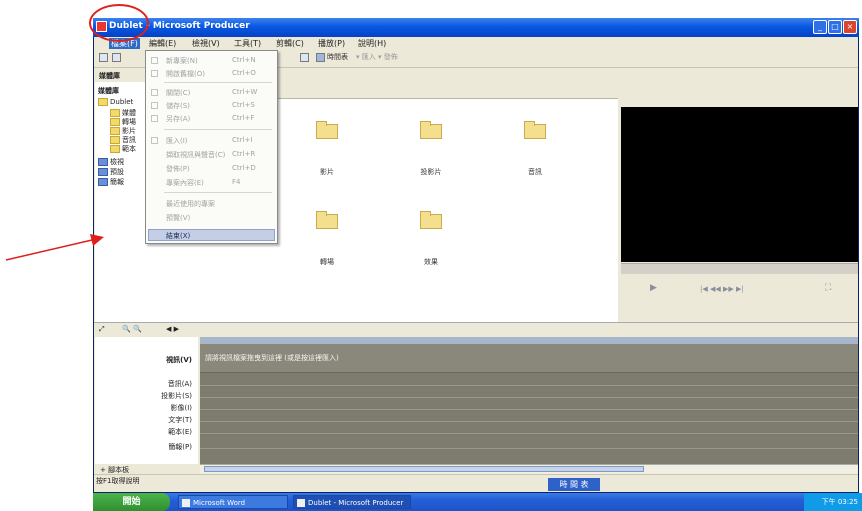 The height and width of the screenshot is (511, 862). What do you see at coordinates (431, 172) in the screenshot?
I see `folder-label: 投影片` at bounding box center [431, 172].